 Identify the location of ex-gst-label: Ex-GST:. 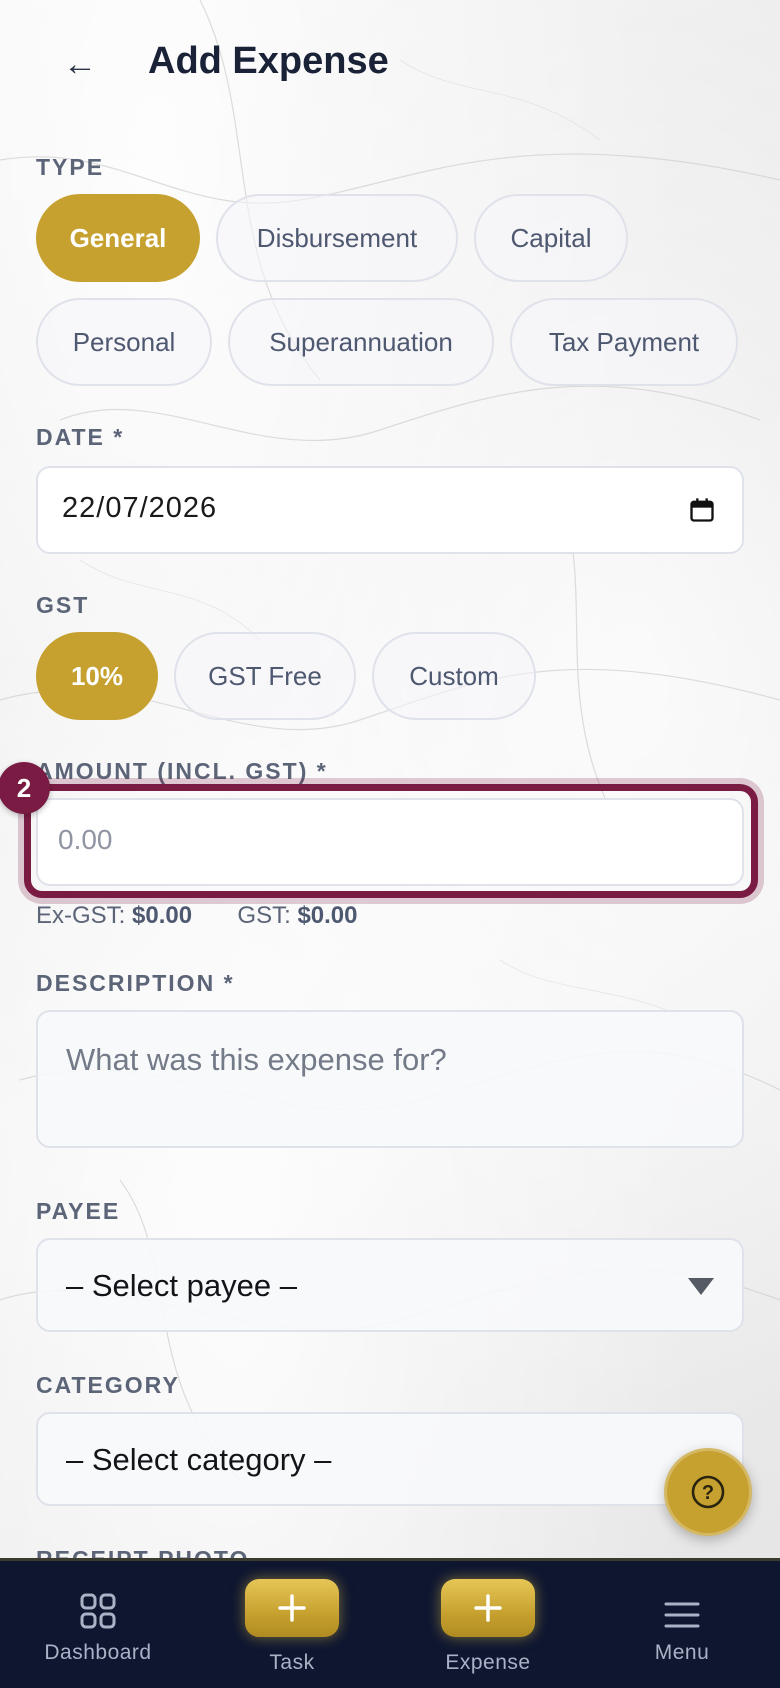
(81, 915).